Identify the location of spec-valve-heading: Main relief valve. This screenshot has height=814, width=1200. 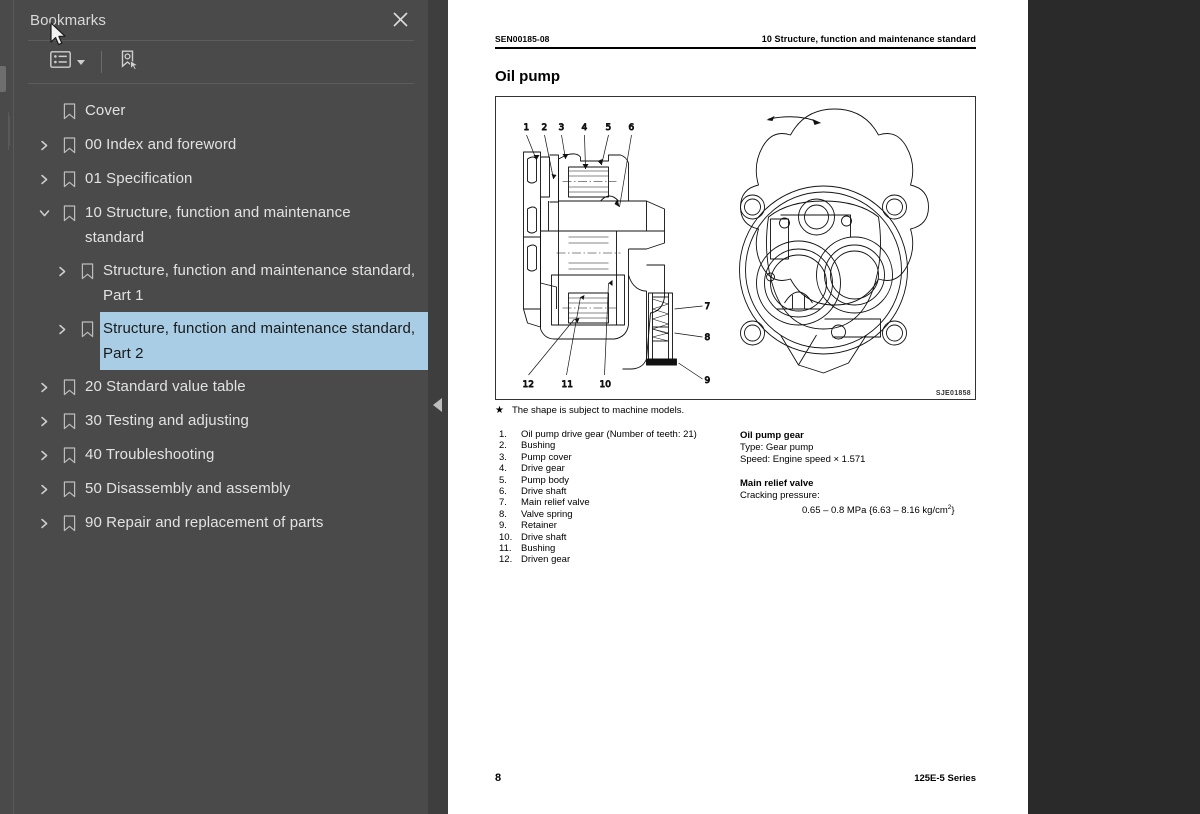
(777, 483).